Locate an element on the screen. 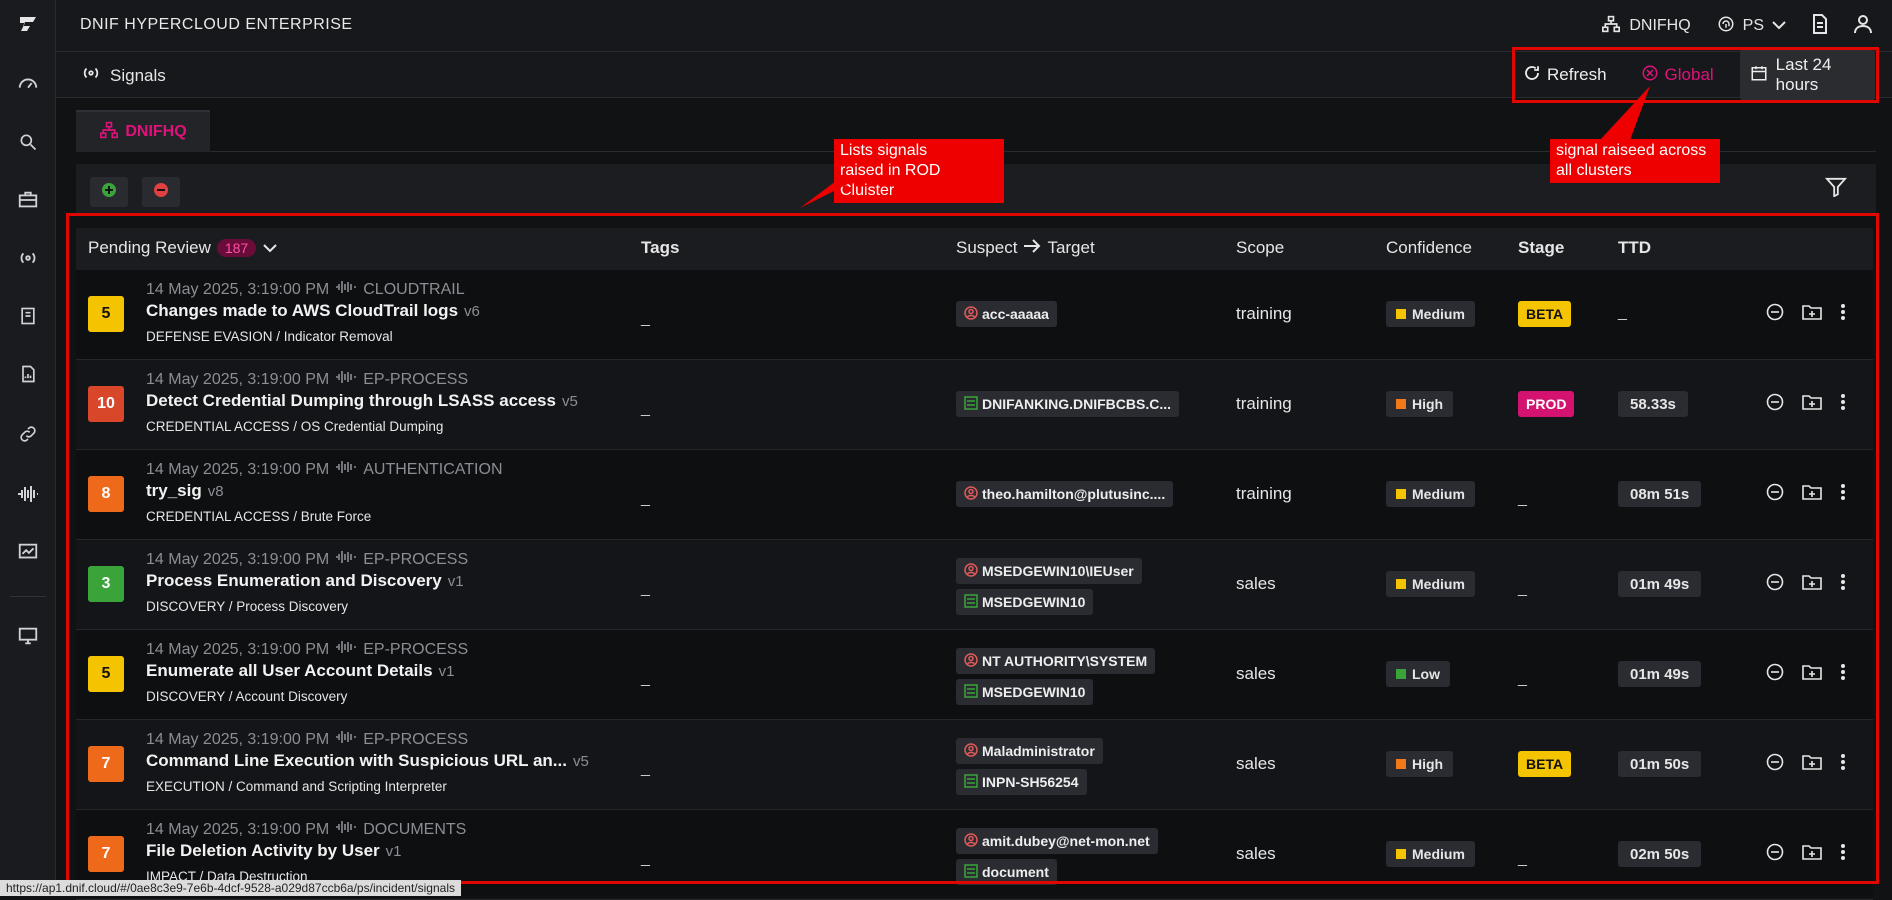 This screenshot has width=1892, height=900. annotation-box-header is located at coordinates (1695, 75).